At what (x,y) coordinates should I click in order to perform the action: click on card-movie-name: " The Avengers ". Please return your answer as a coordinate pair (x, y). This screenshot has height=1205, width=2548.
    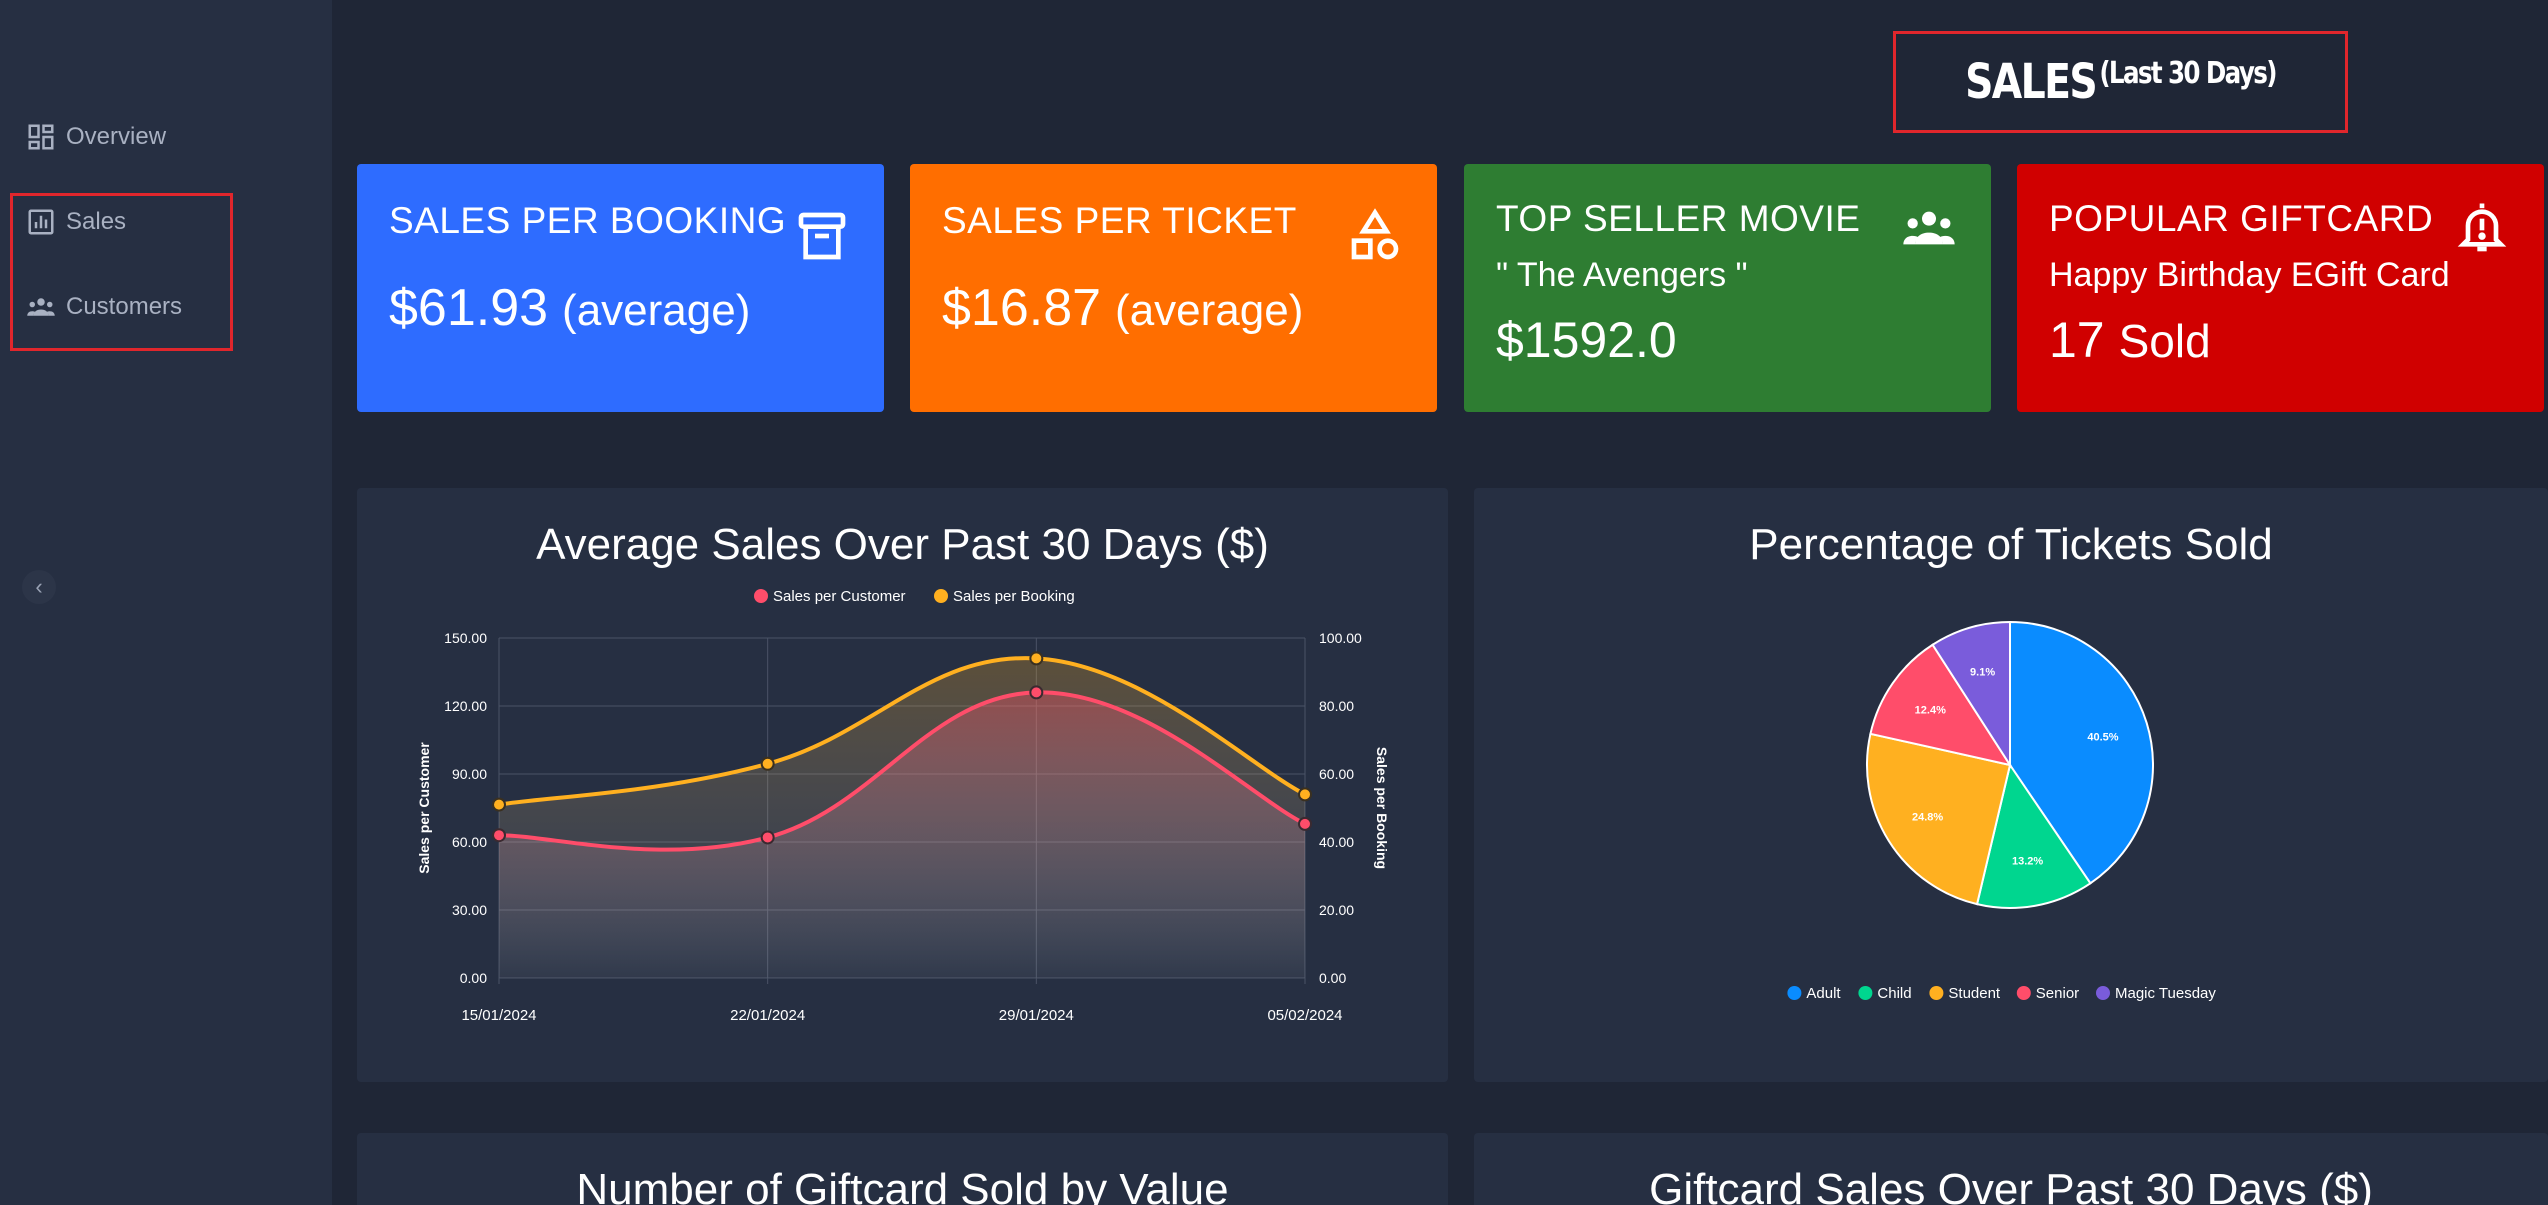
    Looking at the image, I should click on (1622, 275).